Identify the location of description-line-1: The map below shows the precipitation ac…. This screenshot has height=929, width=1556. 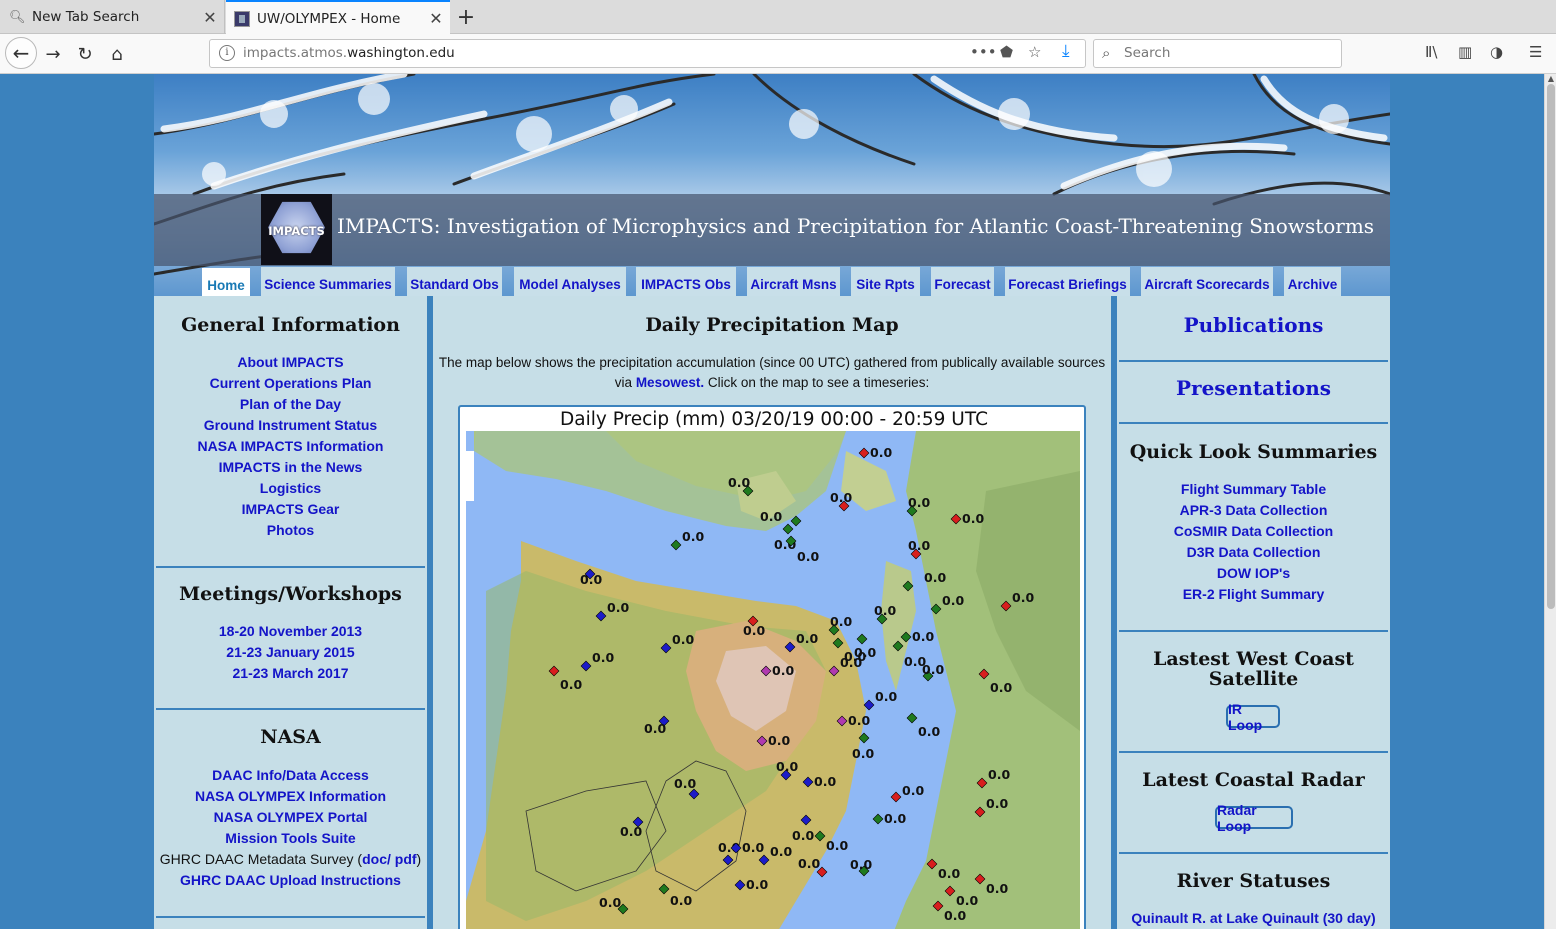
(772, 362).